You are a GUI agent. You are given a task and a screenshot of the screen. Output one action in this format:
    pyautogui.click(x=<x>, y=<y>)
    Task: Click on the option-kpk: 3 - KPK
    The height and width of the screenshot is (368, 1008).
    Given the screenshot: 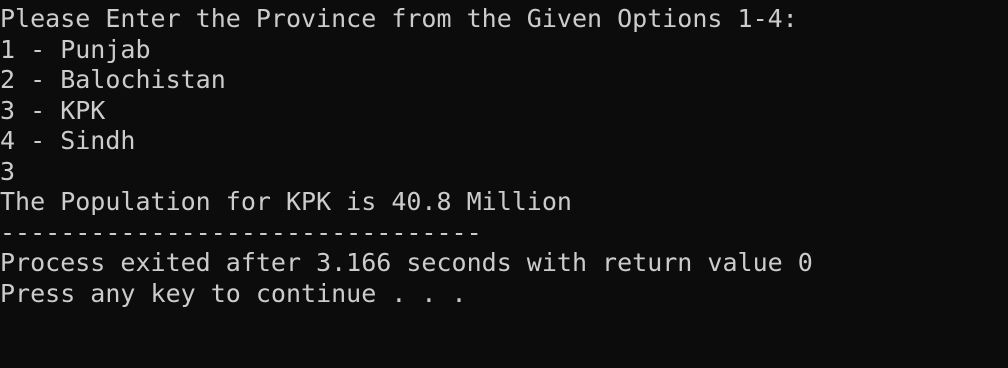 What is the action you would take?
    pyautogui.click(x=53, y=110)
    